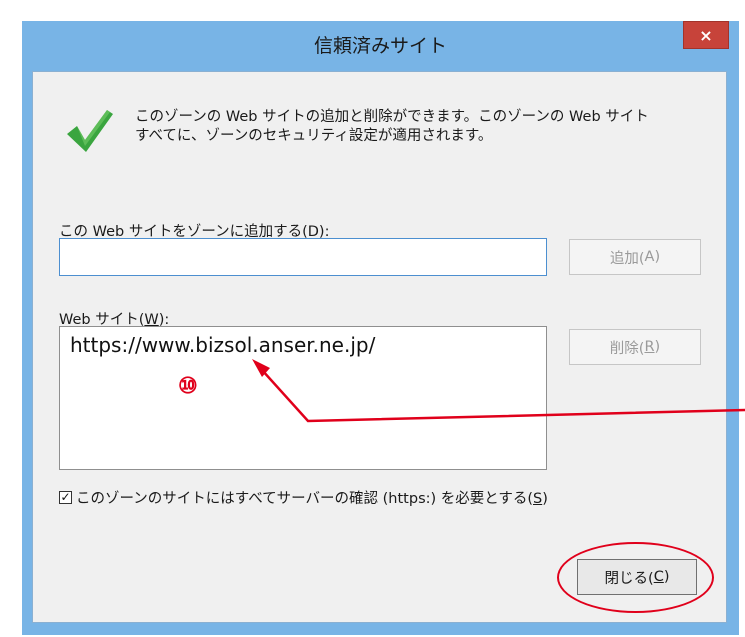 The image size is (745, 637). Describe the element at coordinates (649, 257) in the screenshot. I see `add-button-key: A` at that location.